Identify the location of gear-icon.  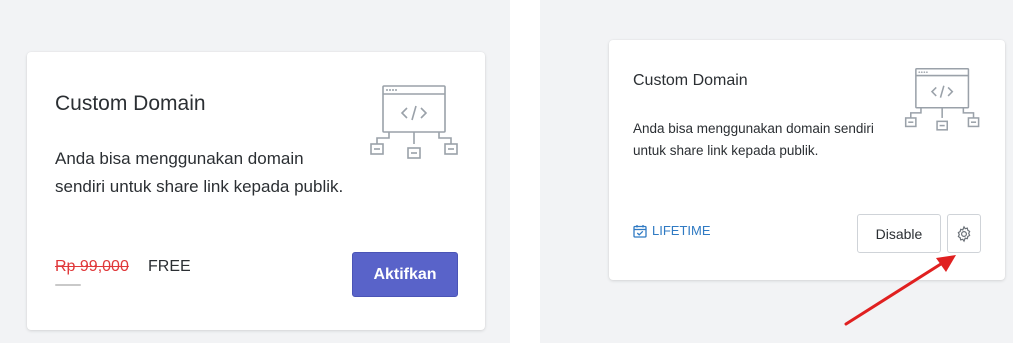
(964, 233).